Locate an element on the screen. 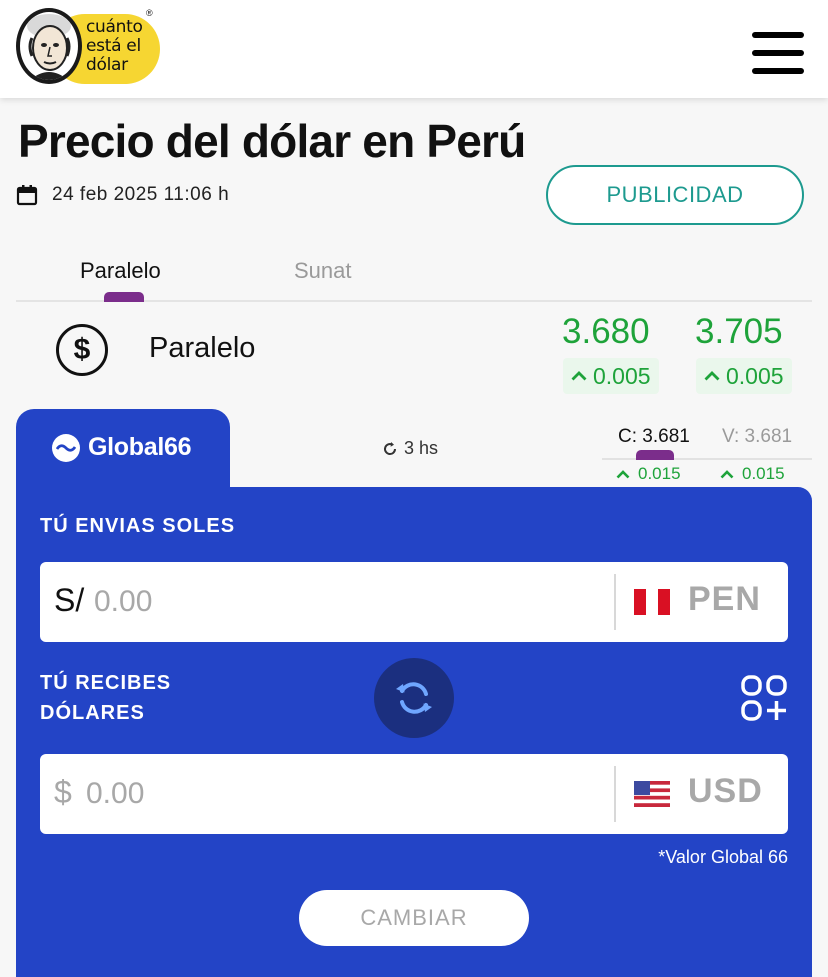 This screenshot has width=828, height=977. pen-currency-selector: PEN is located at coordinates (724, 599).